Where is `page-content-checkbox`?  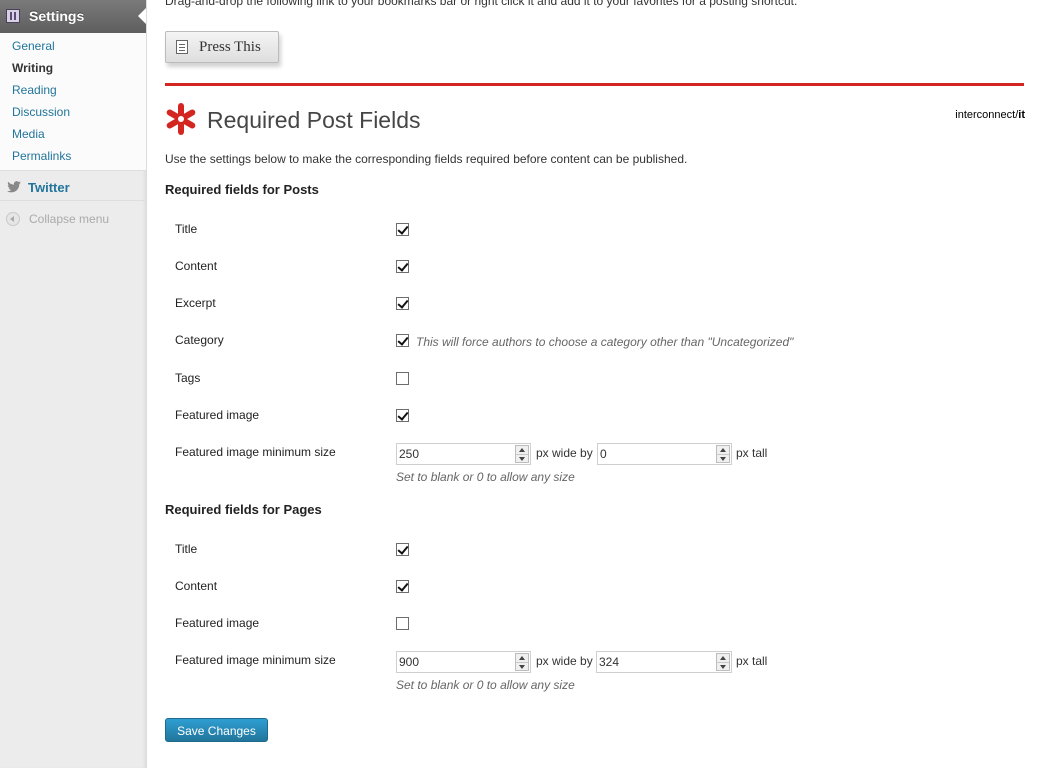
page-content-checkbox is located at coordinates (402, 586).